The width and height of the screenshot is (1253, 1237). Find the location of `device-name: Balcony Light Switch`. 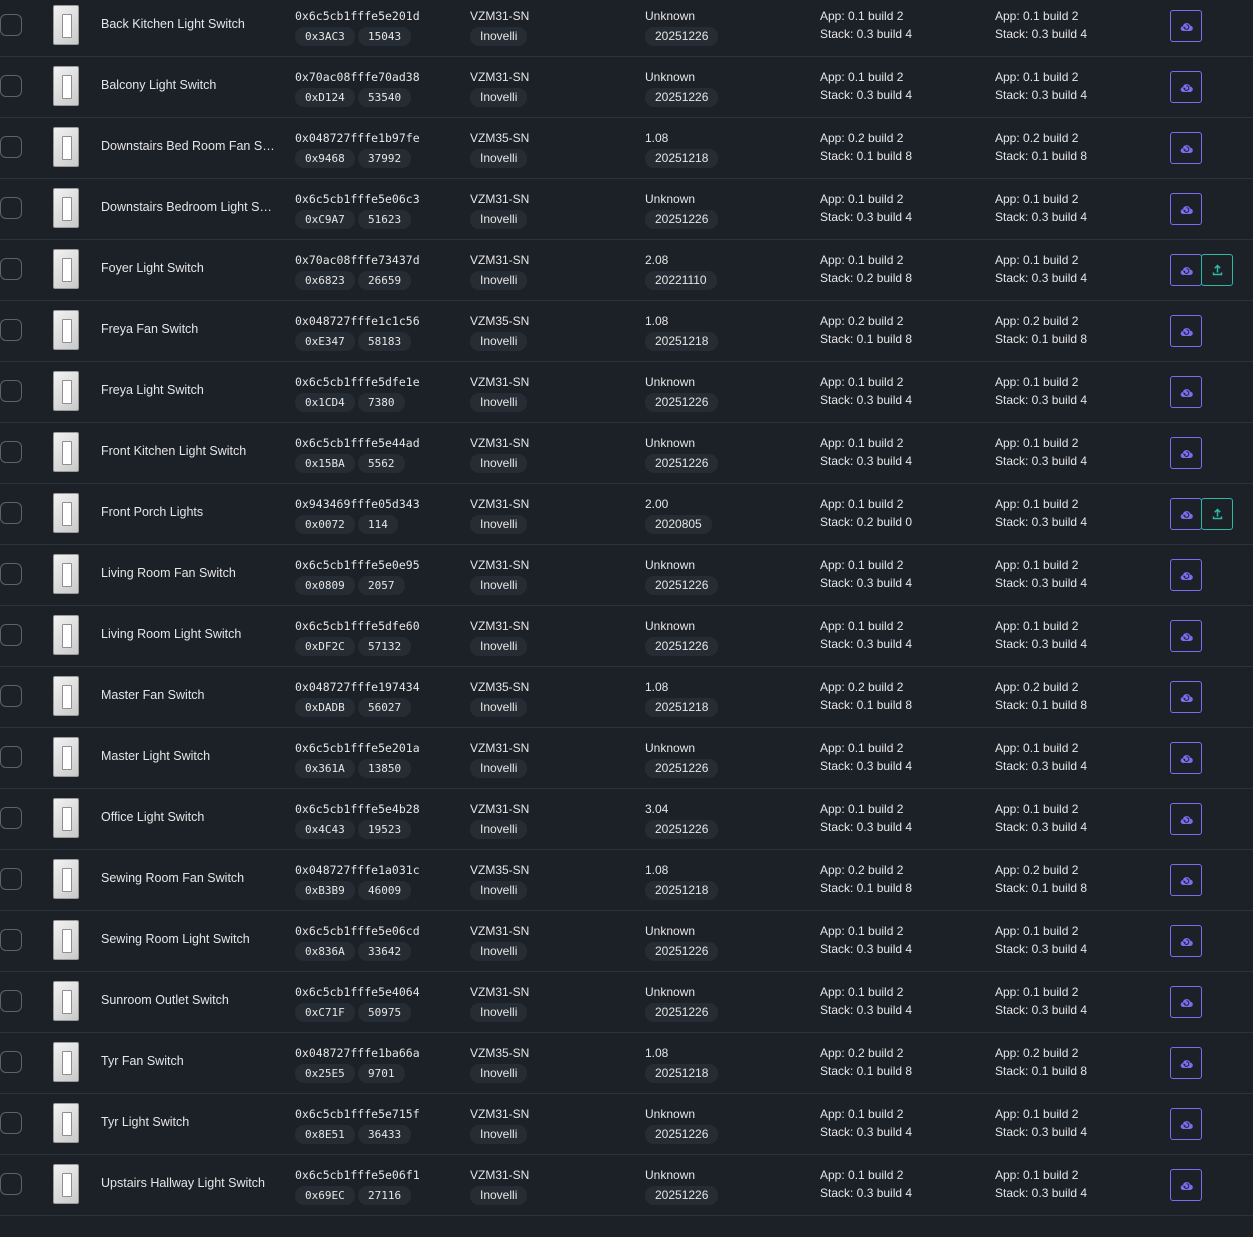

device-name: Balcony Light Switch is located at coordinates (188, 85).